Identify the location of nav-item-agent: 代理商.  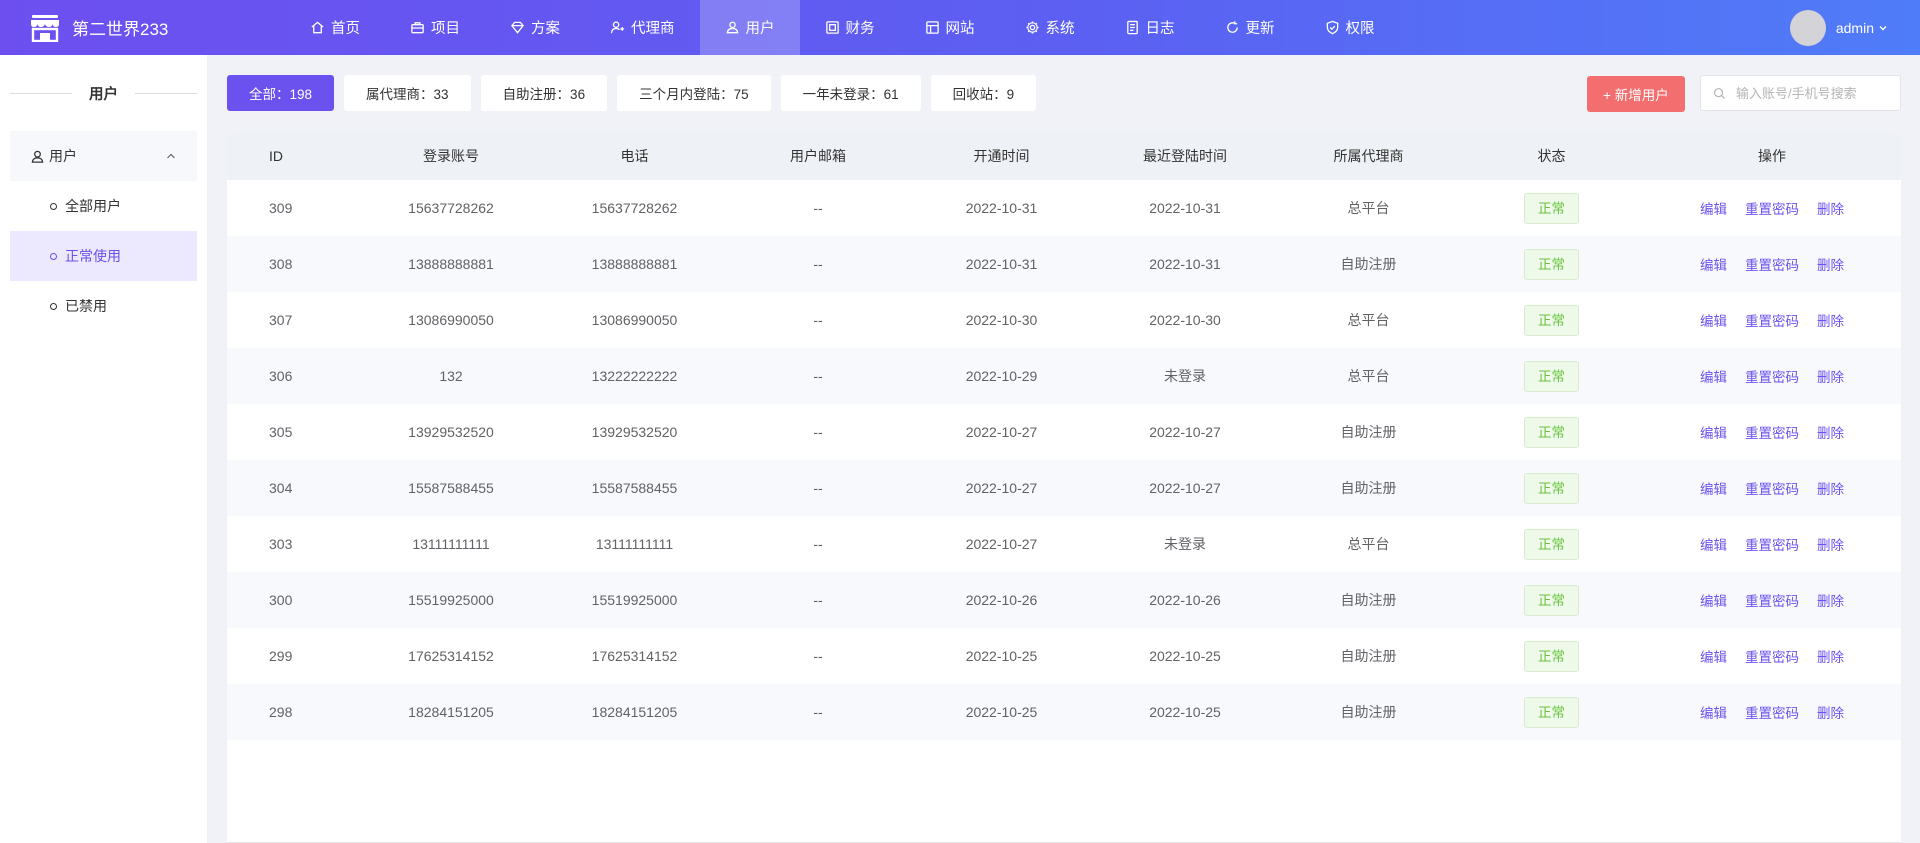
(642, 27).